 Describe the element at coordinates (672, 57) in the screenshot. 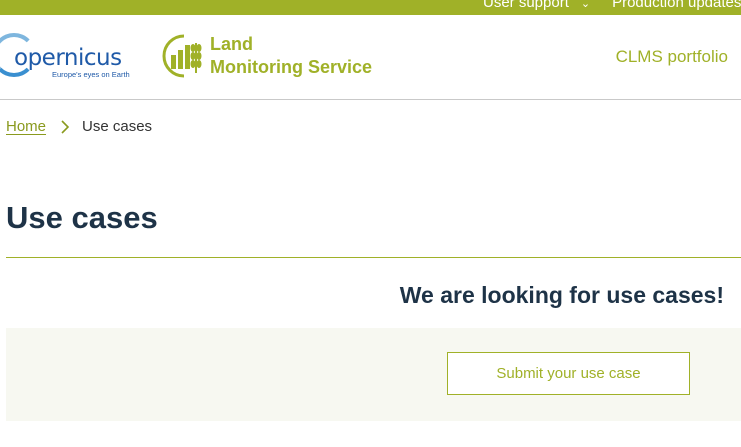

I see `clms-portfolio-link: CLMS portfolio` at that location.